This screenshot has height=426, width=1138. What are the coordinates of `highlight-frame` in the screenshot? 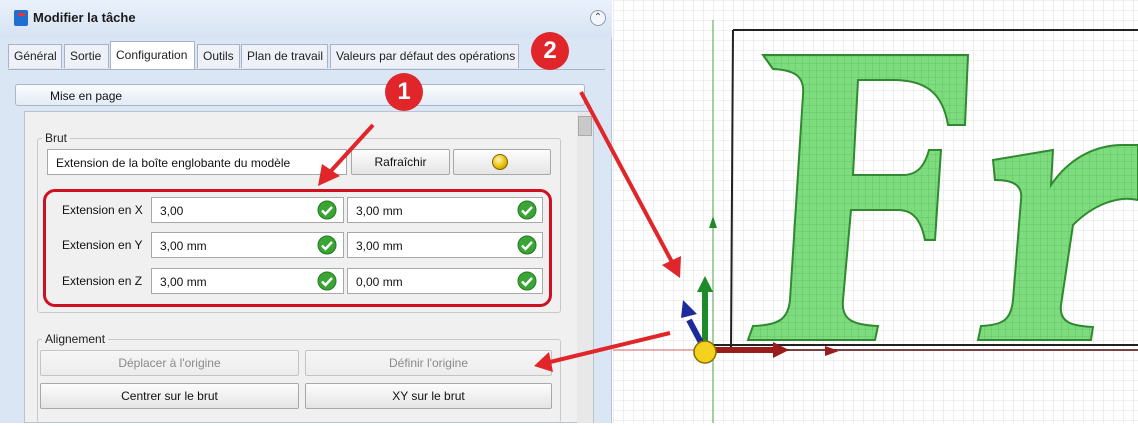 It's located at (297, 248).